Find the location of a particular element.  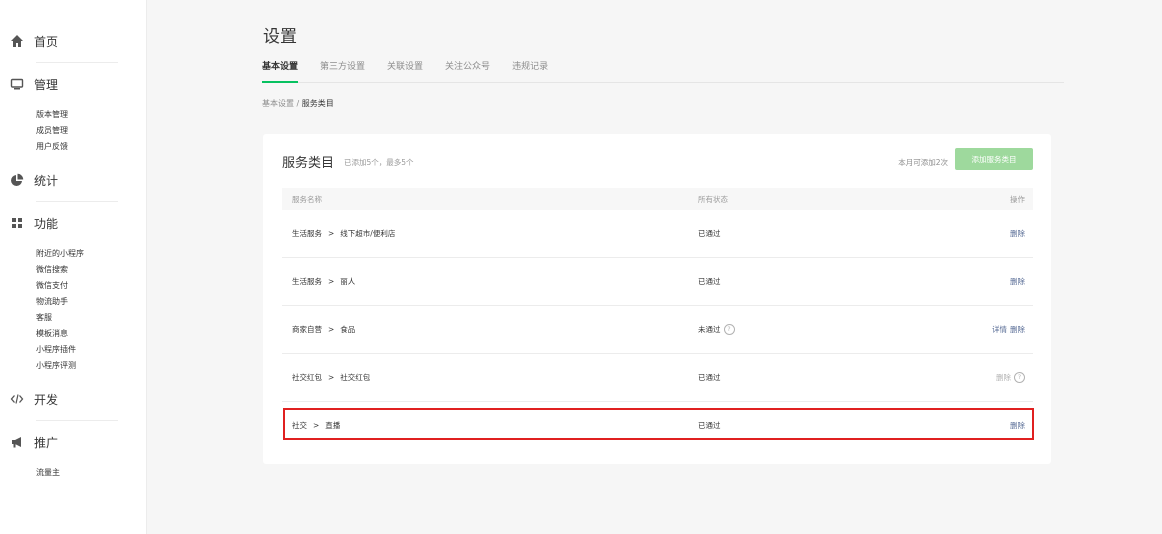

tab-violations: 违规记录 is located at coordinates (530, 71).